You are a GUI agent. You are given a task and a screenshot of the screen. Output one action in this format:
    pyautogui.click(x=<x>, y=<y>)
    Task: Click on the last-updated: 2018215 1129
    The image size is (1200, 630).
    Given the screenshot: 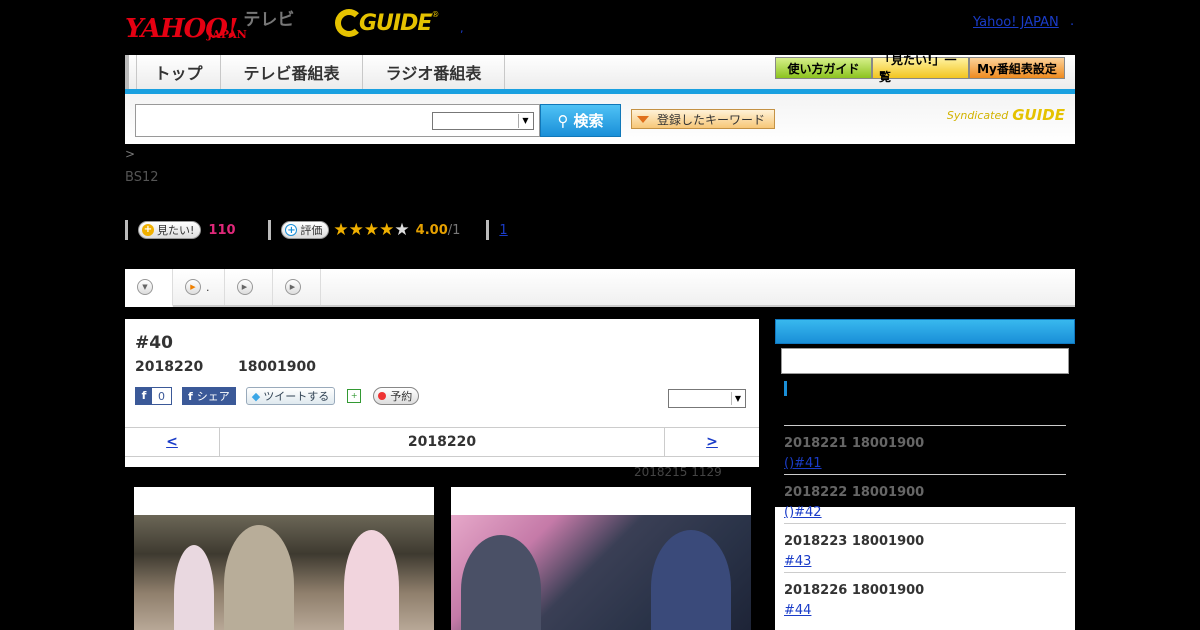 What is the action you would take?
    pyautogui.click(x=678, y=472)
    